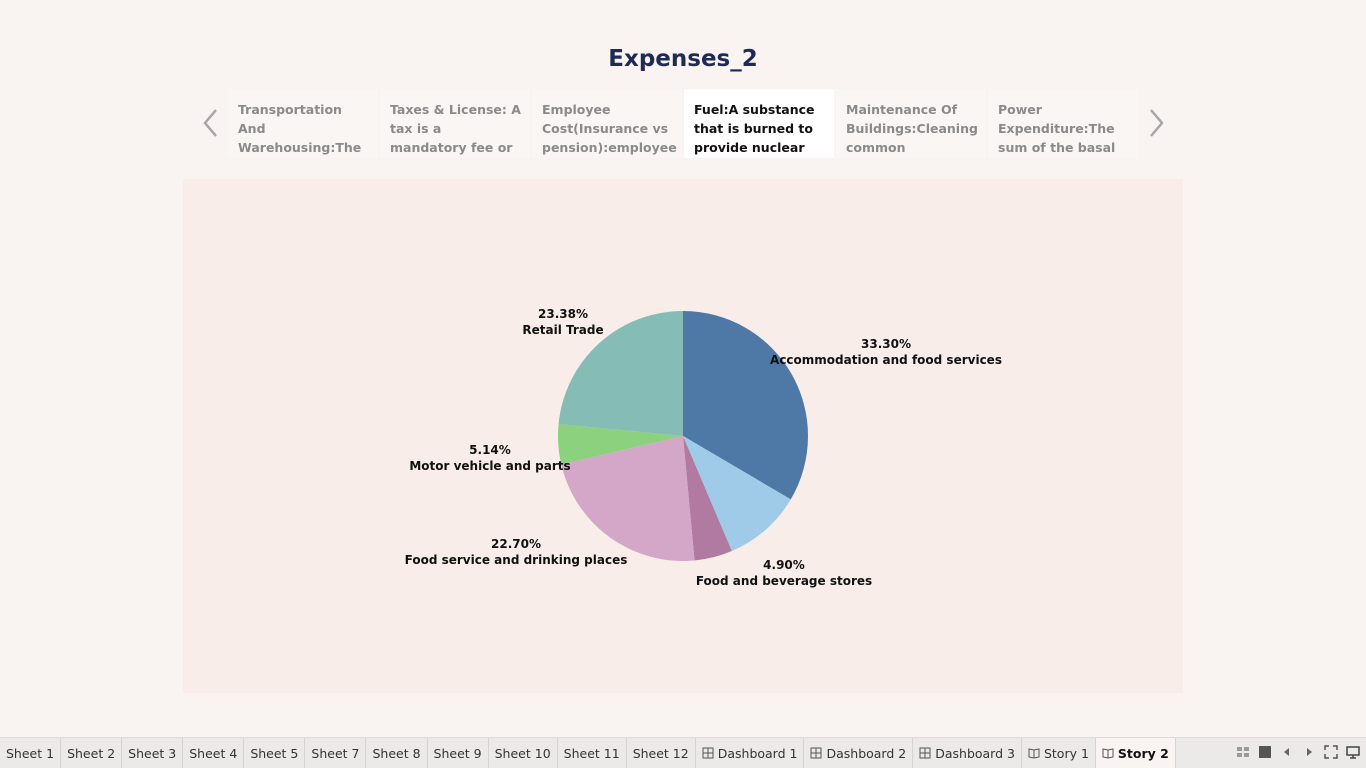 Image resolution: width=1366 pixels, height=768 pixels. What do you see at coordinates (1063, 123) in the screenshot?
I see `story-point-6: Power Expenditure:The sum of the basal` at bounding box center [1063, 123].